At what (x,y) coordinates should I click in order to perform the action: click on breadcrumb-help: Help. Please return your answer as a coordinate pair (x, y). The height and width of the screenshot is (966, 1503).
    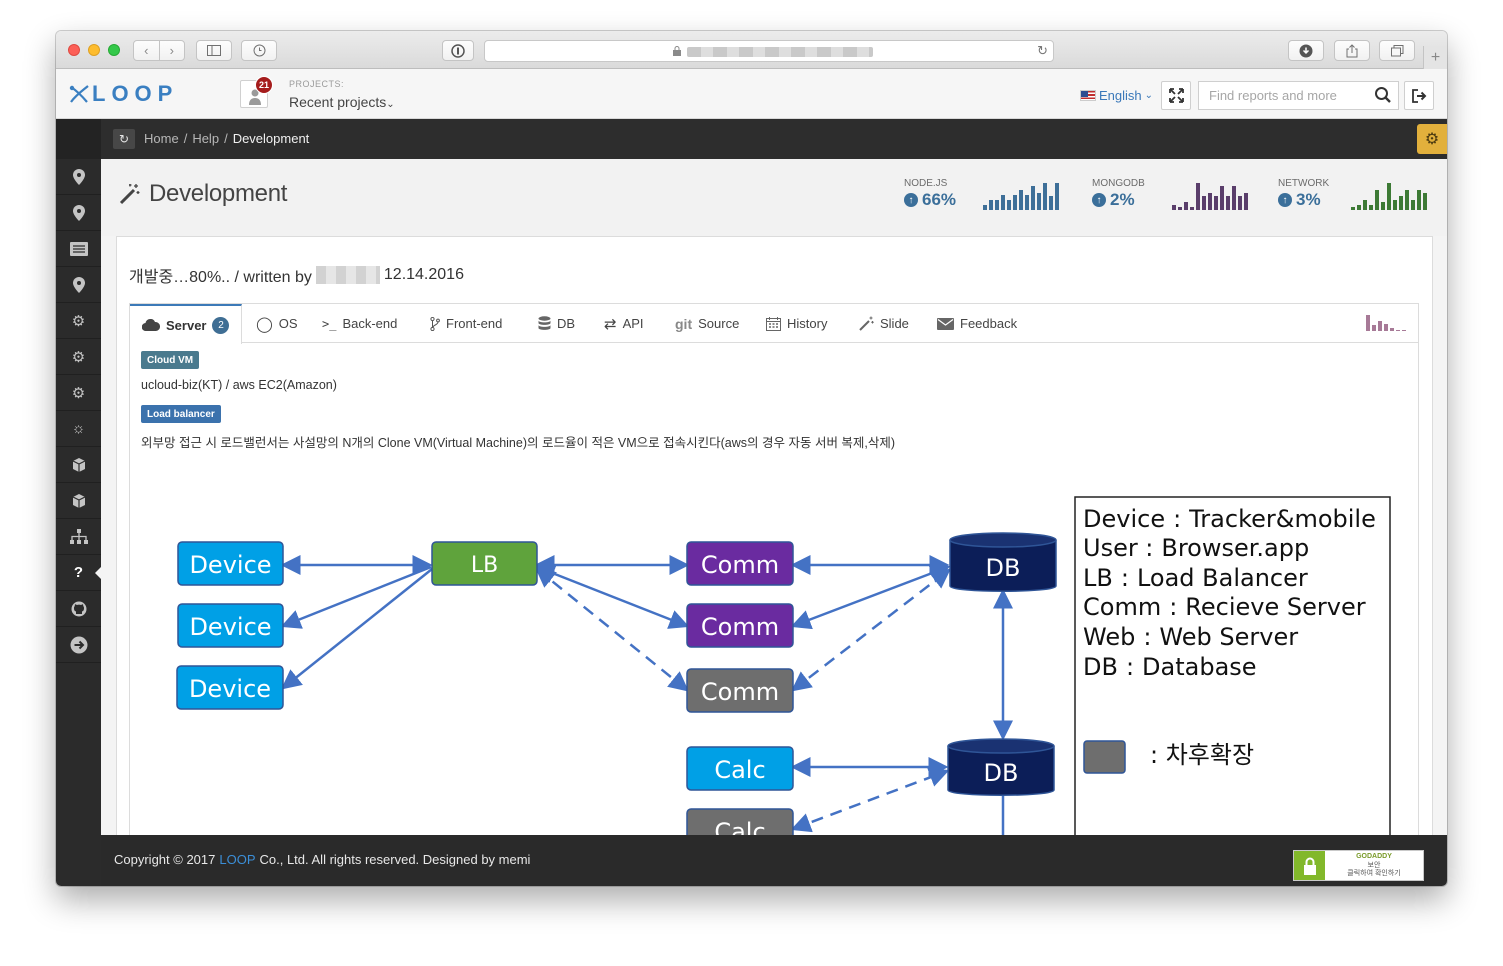
    Looking at the image, I should click on (205, 138).